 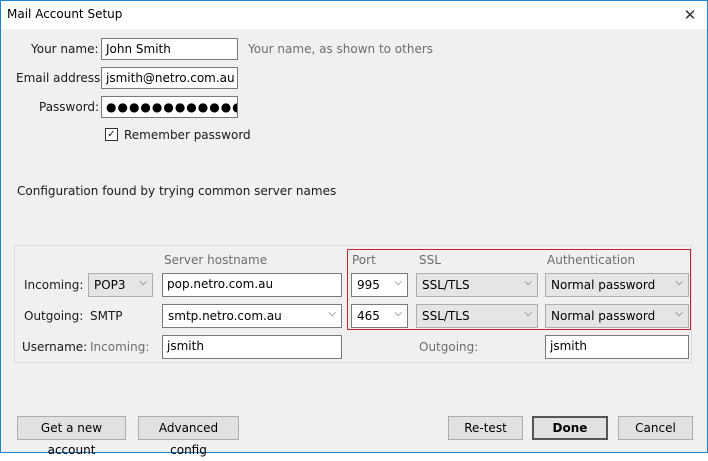 What do you see at coordinates (485, 428) in the screenshot?
I see `retest-button: Re-test` at bounding box center [485, 428].